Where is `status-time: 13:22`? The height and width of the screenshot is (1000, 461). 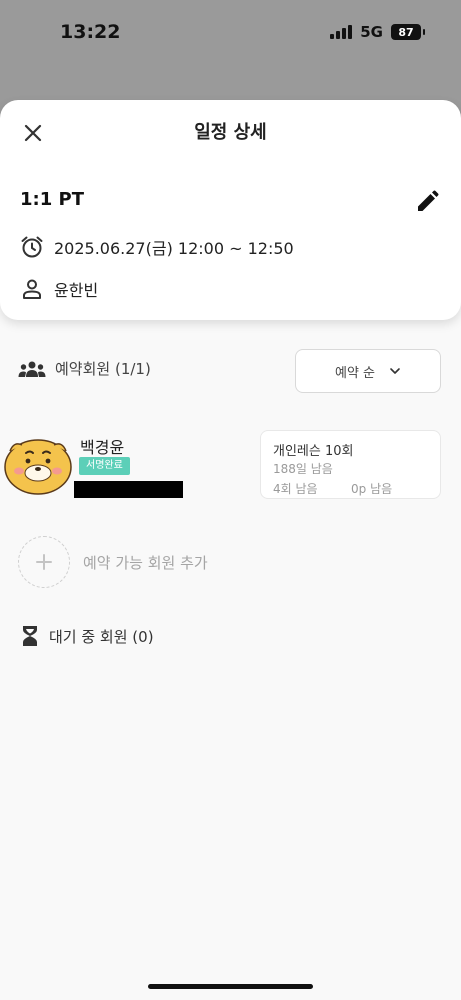 status-time: 13:22 is located at coordinates (90, 32).